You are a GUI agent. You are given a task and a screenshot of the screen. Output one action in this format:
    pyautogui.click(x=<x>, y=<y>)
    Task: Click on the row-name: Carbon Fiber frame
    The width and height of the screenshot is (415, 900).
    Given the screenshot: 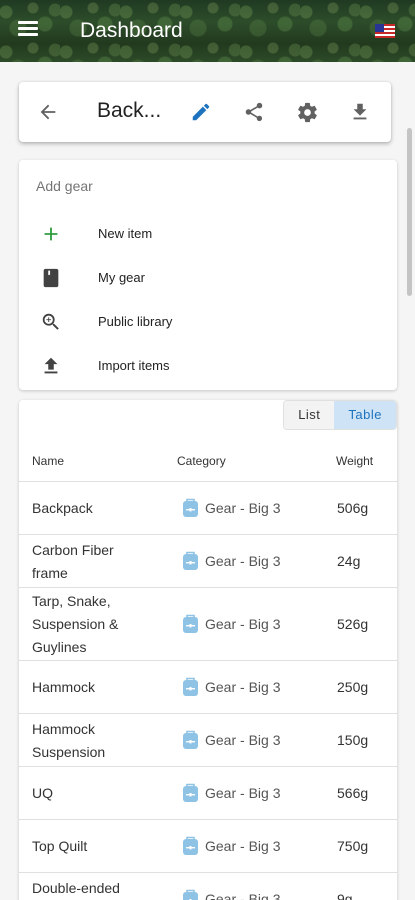 What is the action you would take?
    pyautogui.click(x=73, y=561)
    